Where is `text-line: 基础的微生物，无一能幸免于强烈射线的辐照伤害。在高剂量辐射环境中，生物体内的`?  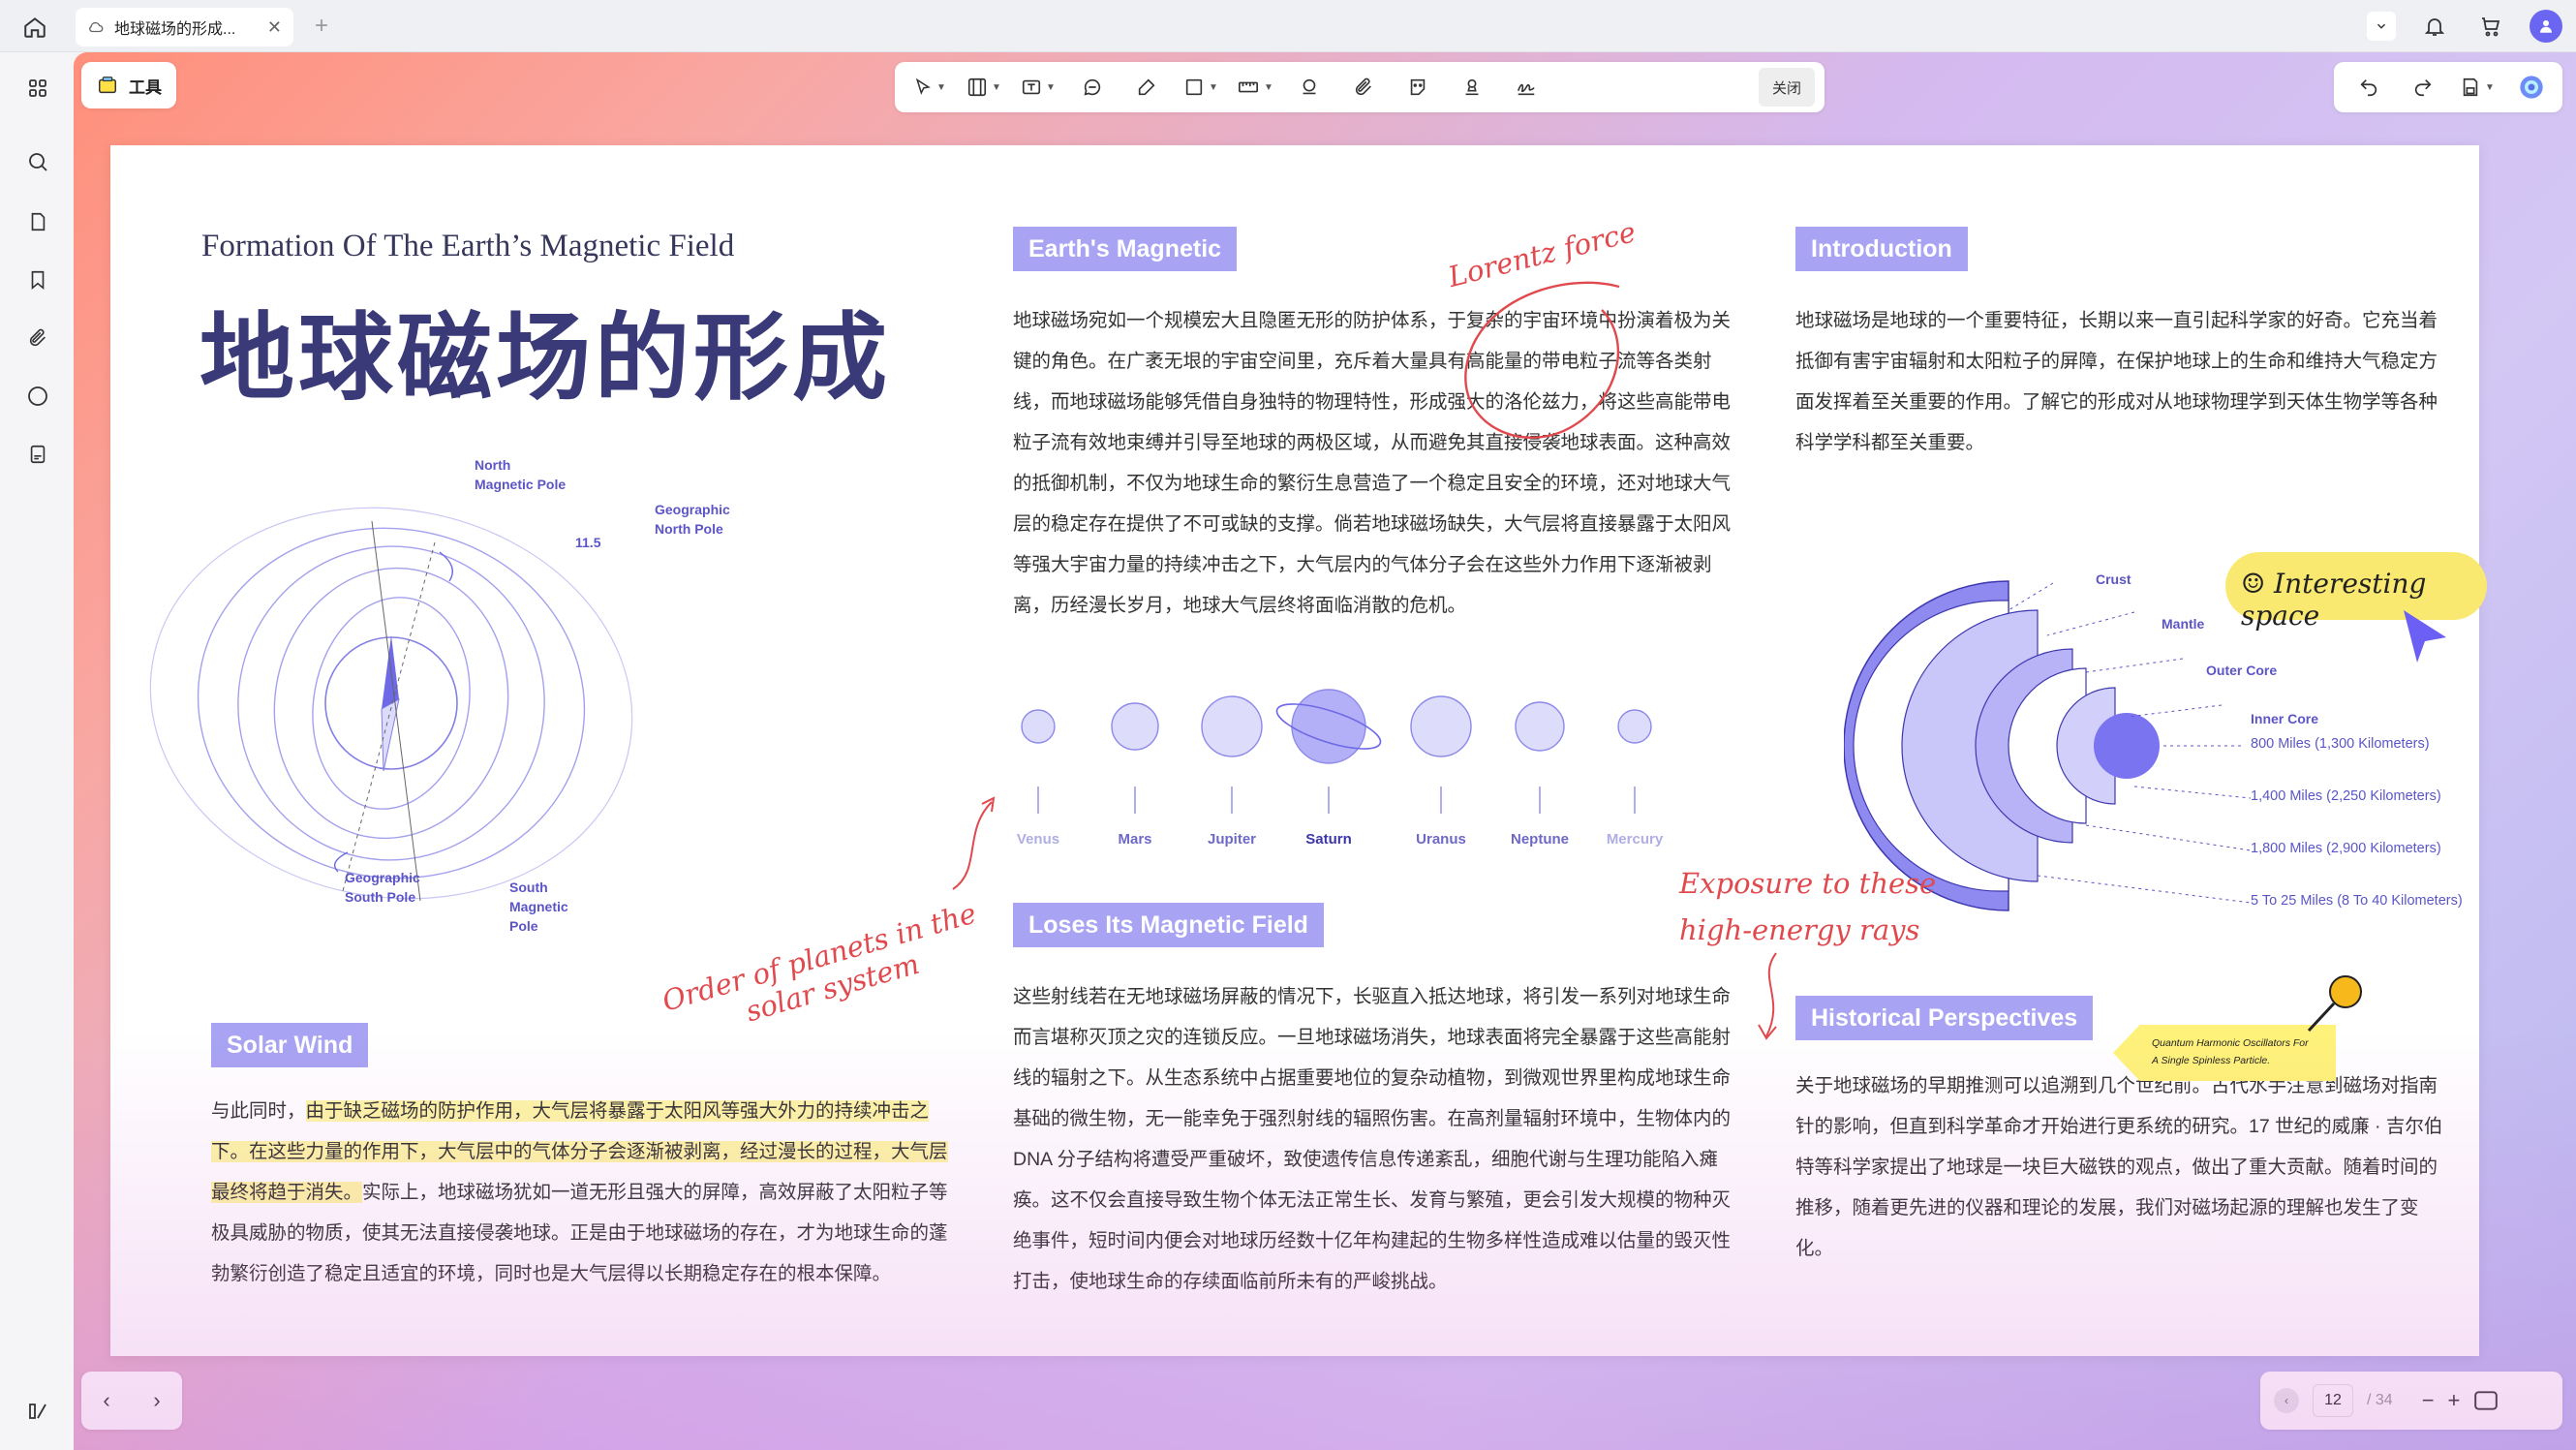 text-line: 基础的微生物，无一能幸免于强烈射线的辐照伤害。在高剂量辐射环境中，生物体内的 is located at coordinates (1372, 1118).